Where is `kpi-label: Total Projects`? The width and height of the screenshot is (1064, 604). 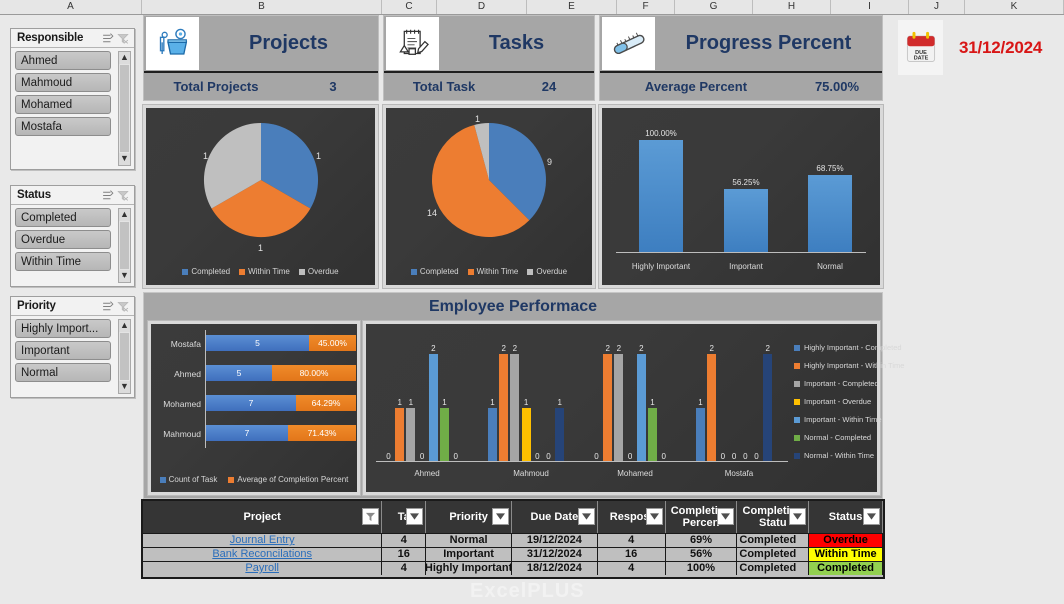
kpi-label: Total Projects is located at coordinates (216, 86).